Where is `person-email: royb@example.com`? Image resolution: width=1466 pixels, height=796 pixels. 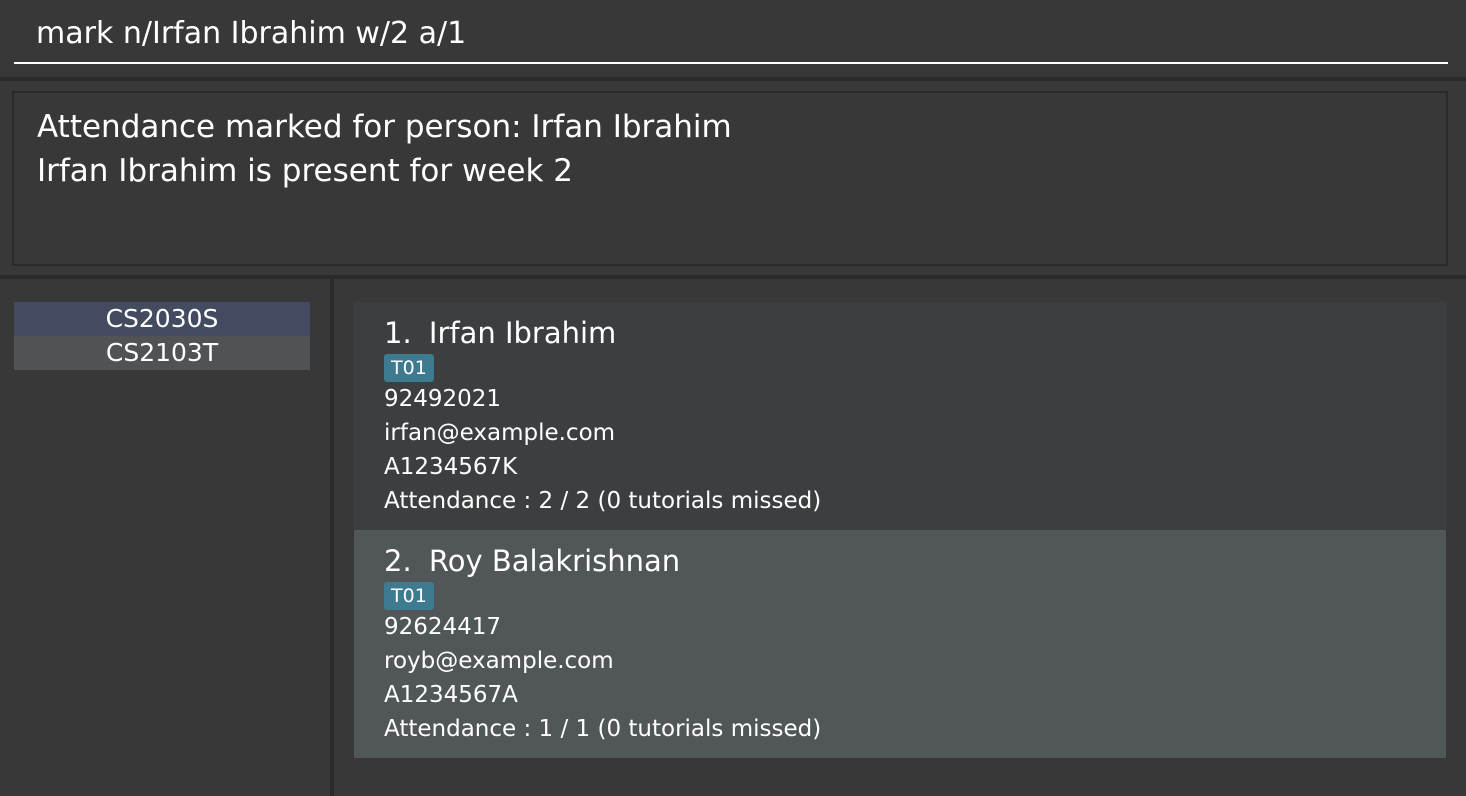
person-email: royb@example.com is located at coordinates (499, 661).